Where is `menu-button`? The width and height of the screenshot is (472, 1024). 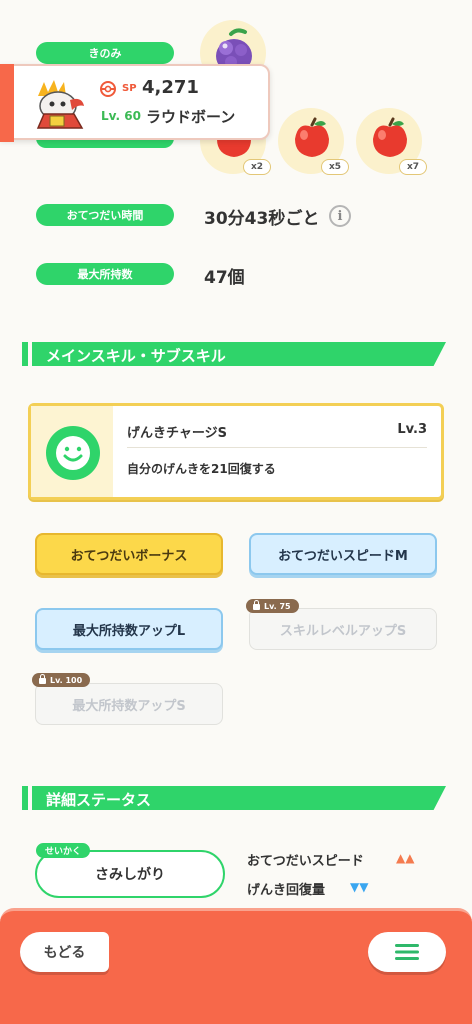 menu-button is located at coordinates (407, 952).